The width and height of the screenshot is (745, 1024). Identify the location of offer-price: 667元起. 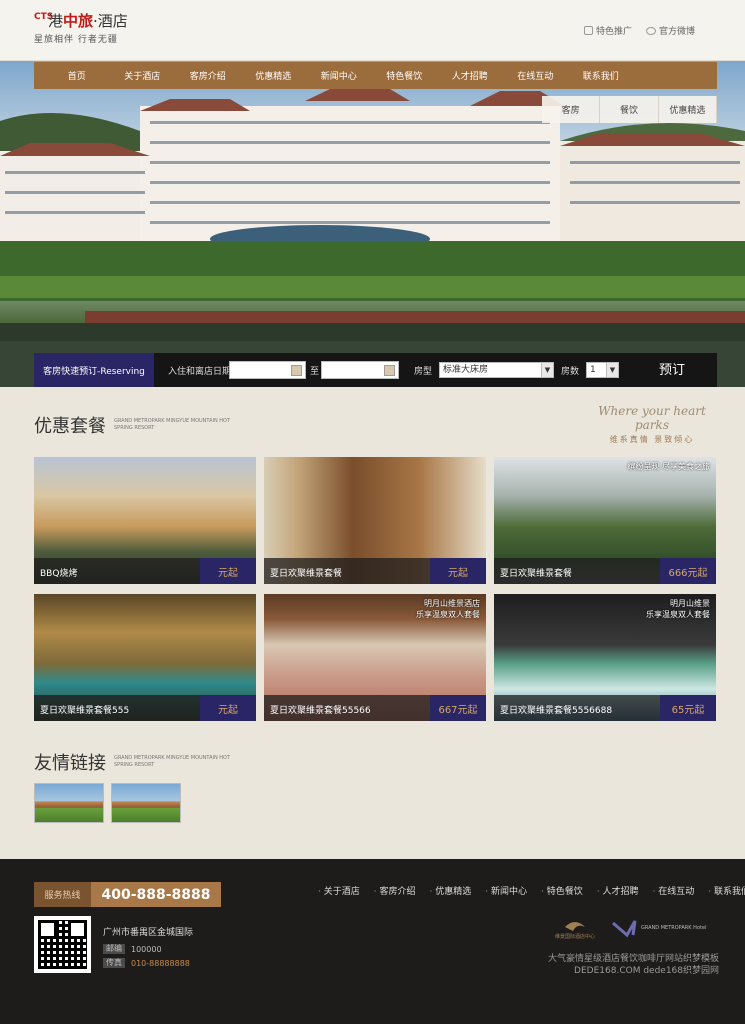
(458, 708).